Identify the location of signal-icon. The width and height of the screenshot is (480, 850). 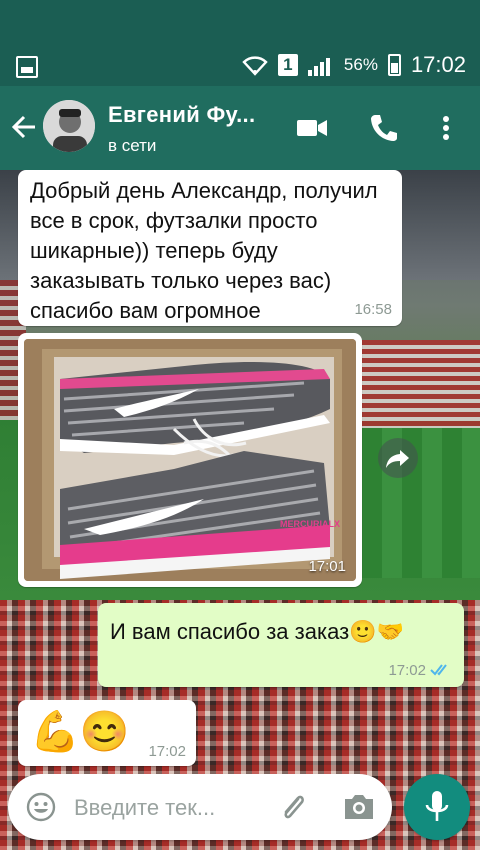
(320, 65).